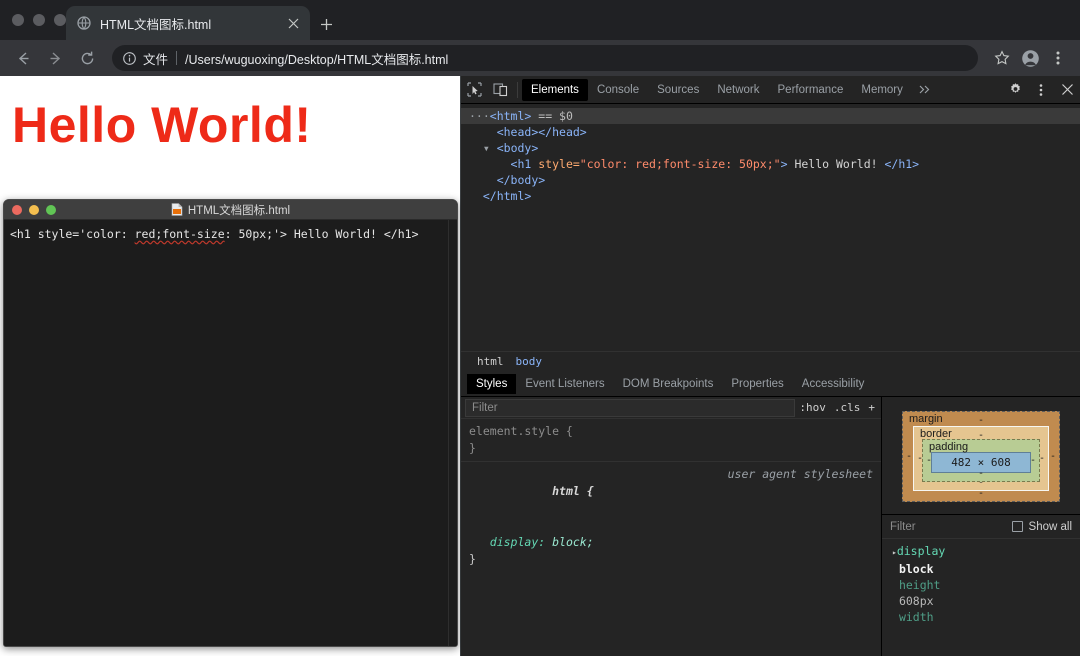  What do you see at coordinates (472, 559) in the screenshot?
I see `css-close-brace: }` at bounding box center [472, 559].